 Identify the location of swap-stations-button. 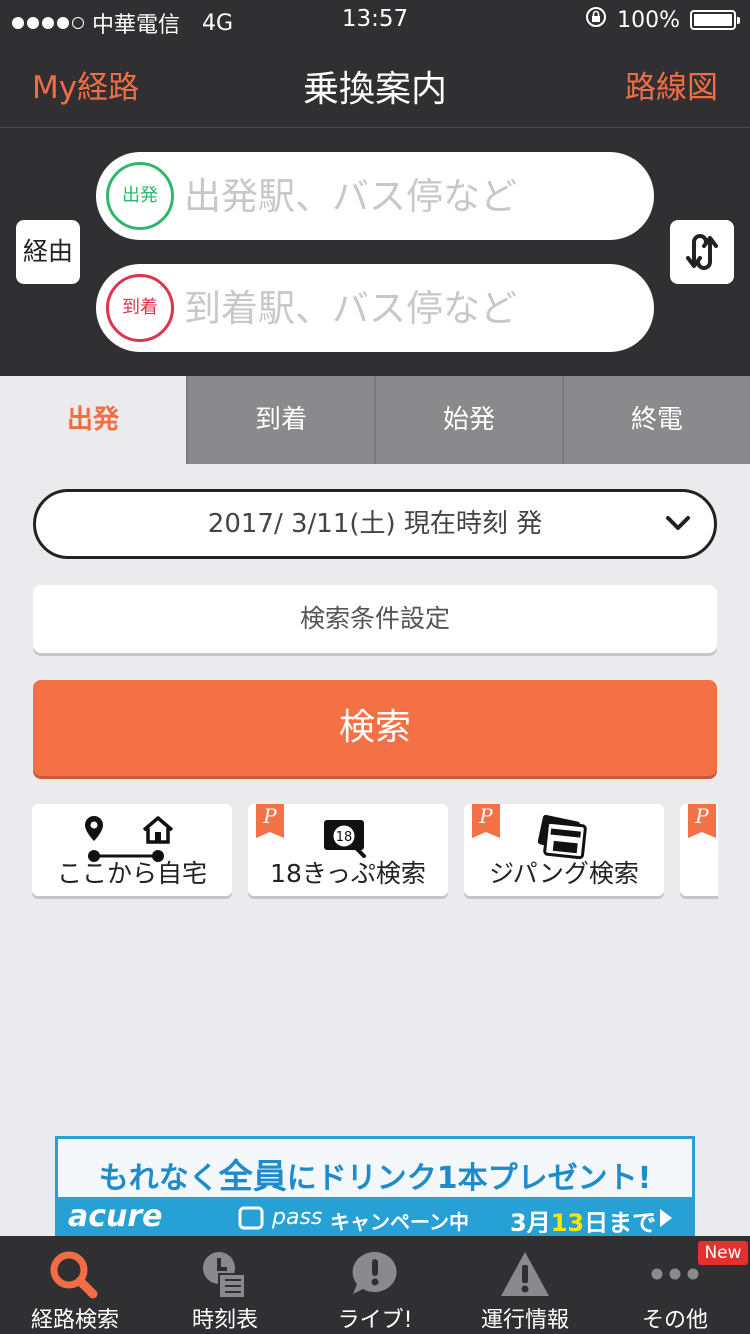
(702, 252).